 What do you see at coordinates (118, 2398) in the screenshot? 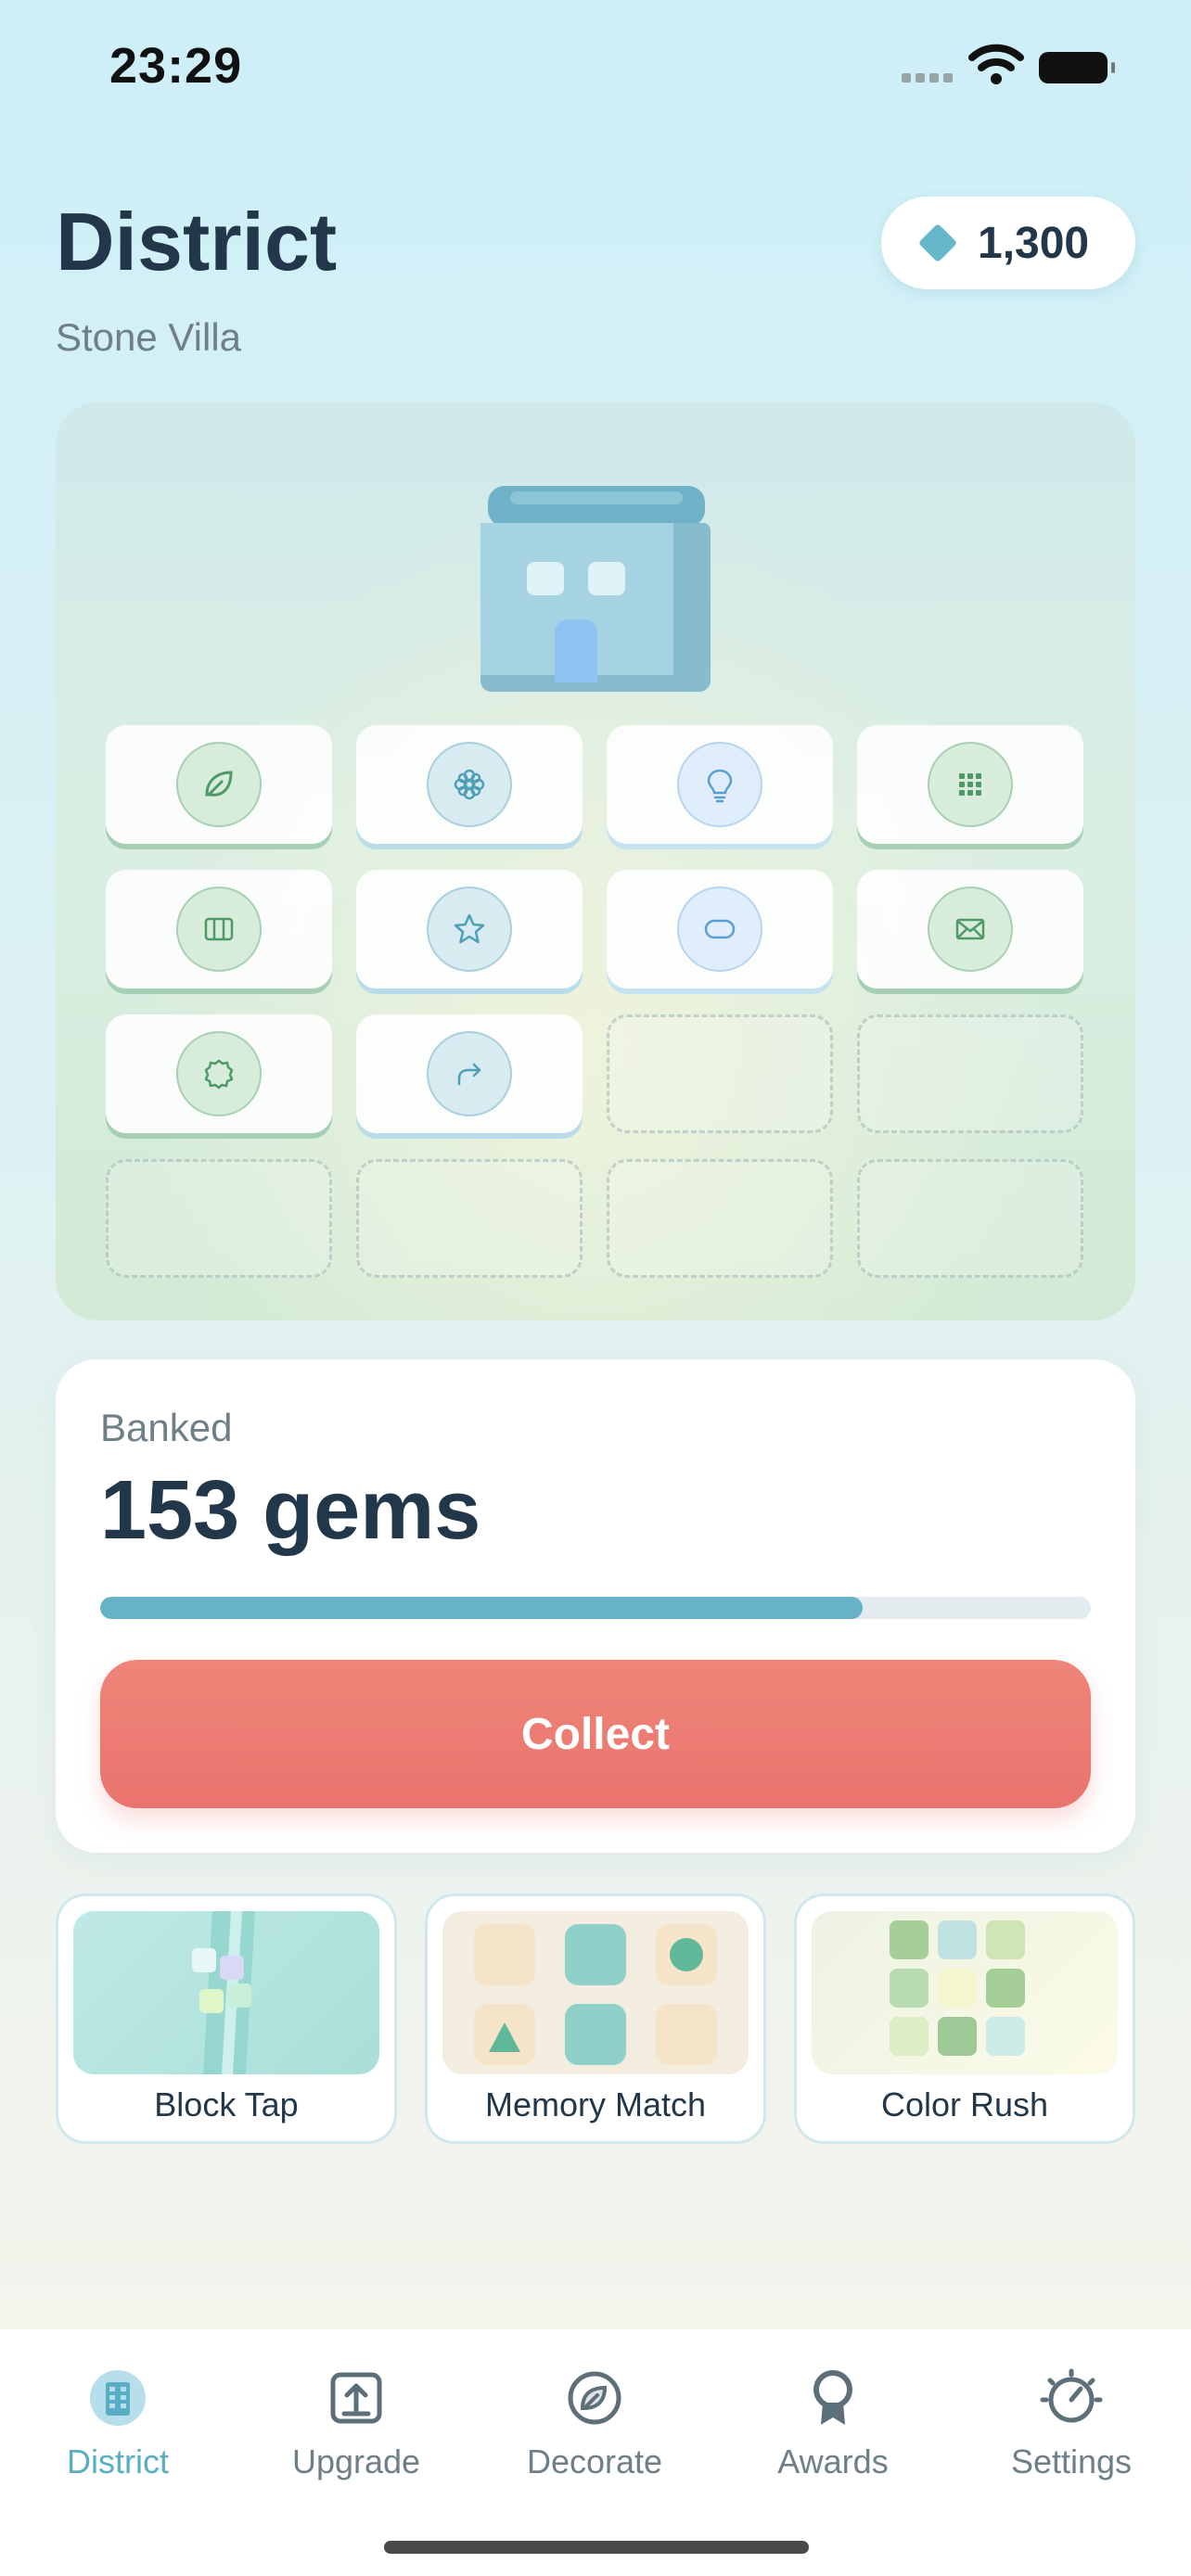
I see `building-icon` at bounding box center [118, 2398].